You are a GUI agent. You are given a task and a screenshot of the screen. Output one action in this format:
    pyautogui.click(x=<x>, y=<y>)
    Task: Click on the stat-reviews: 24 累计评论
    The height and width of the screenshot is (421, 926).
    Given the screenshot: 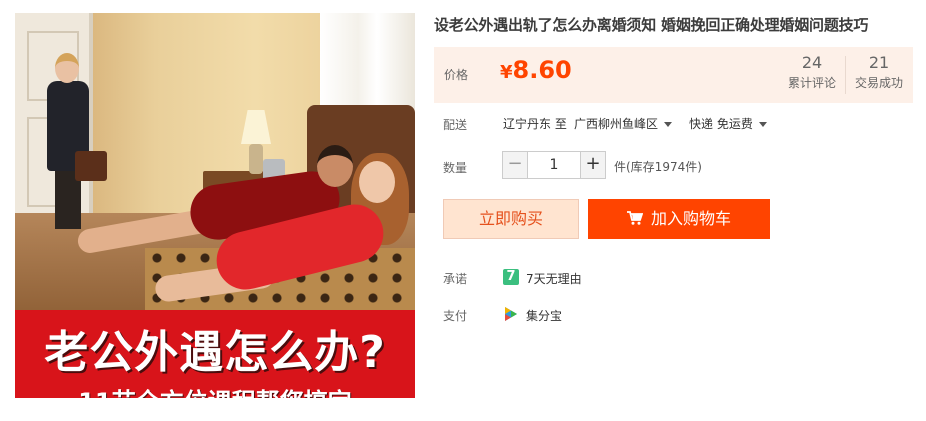 What is the action you would take?
    pyautogui.click(x=812, y=72)
    